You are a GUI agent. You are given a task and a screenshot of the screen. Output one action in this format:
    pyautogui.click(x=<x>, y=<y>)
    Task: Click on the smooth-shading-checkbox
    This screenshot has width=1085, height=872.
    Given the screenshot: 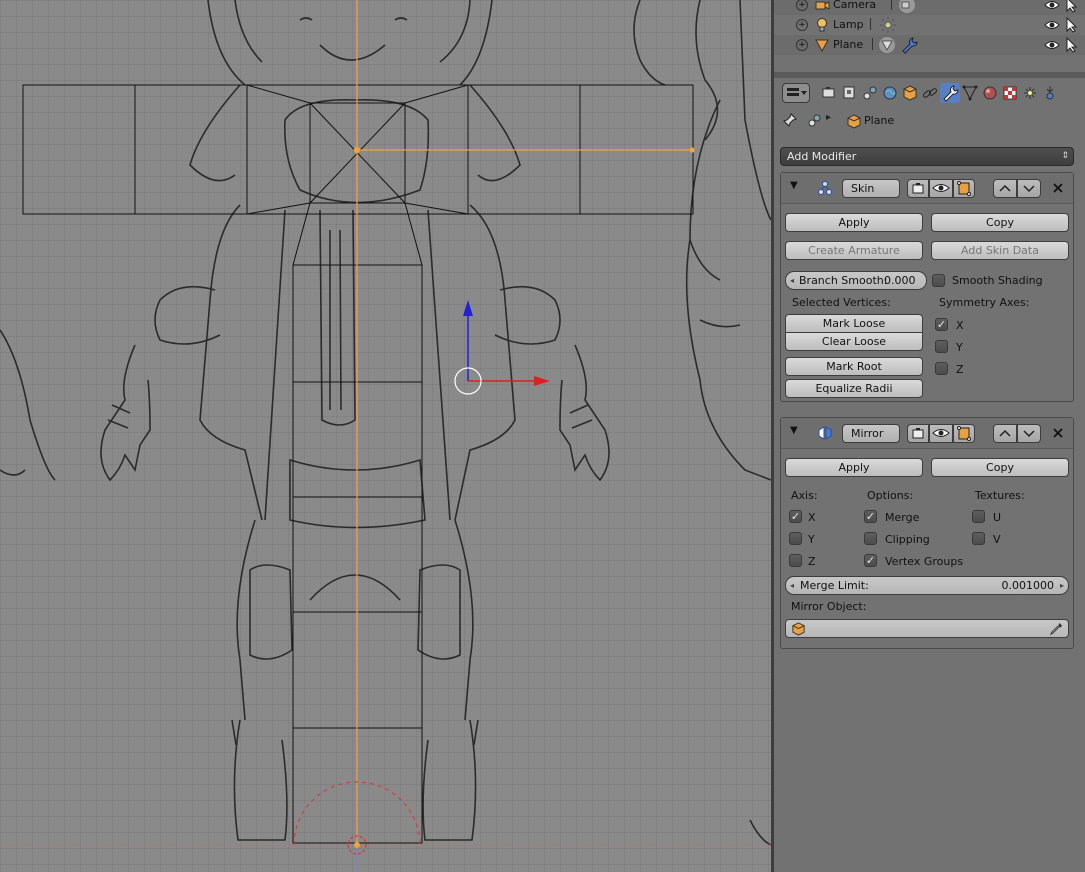 What is the action you would take?
    pyautogui.click(x=938, y=280)
    